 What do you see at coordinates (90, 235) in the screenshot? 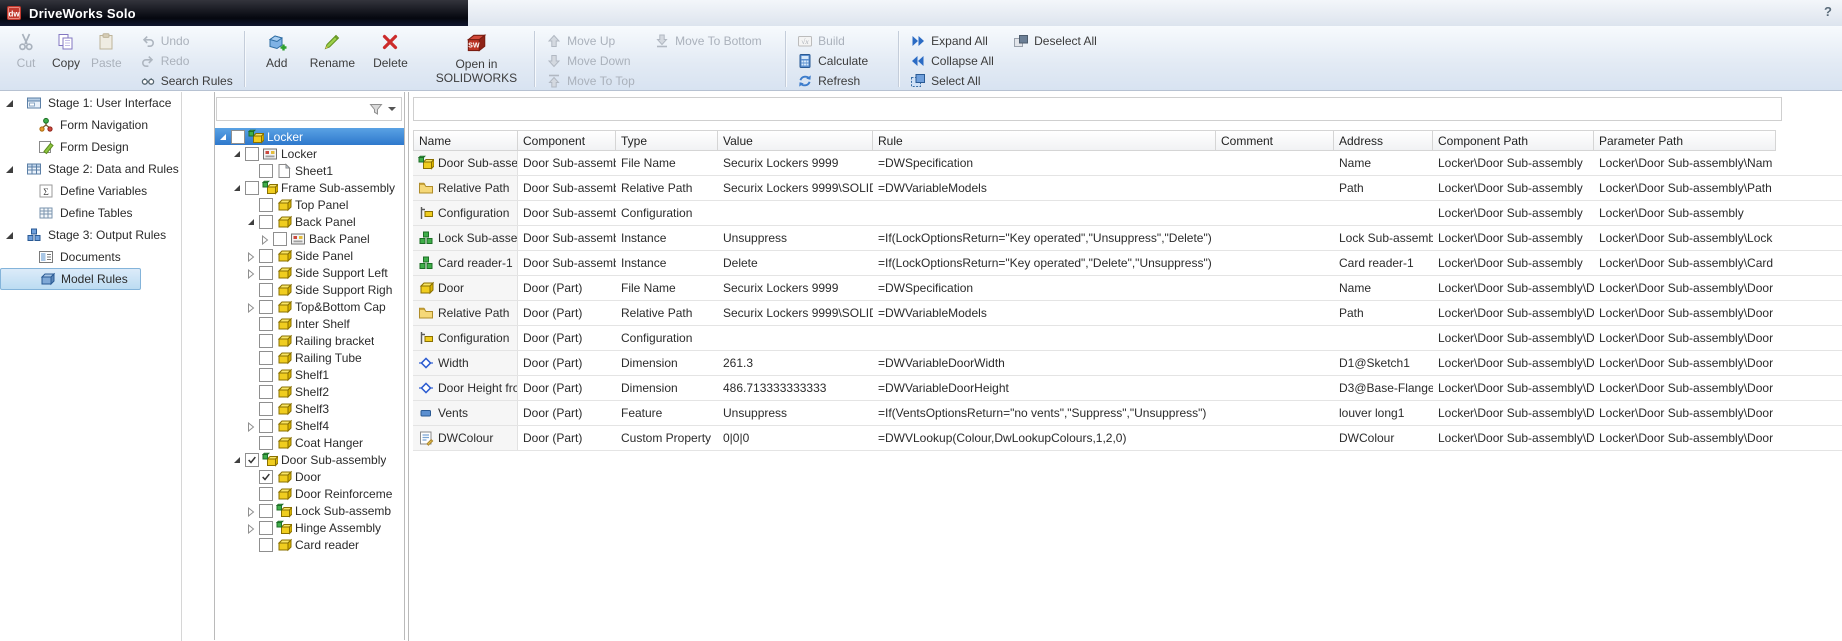
I see `sidebar-item-stage-3-output-rules: Stage 3: Output Rules` at bounding box center [90, 235].